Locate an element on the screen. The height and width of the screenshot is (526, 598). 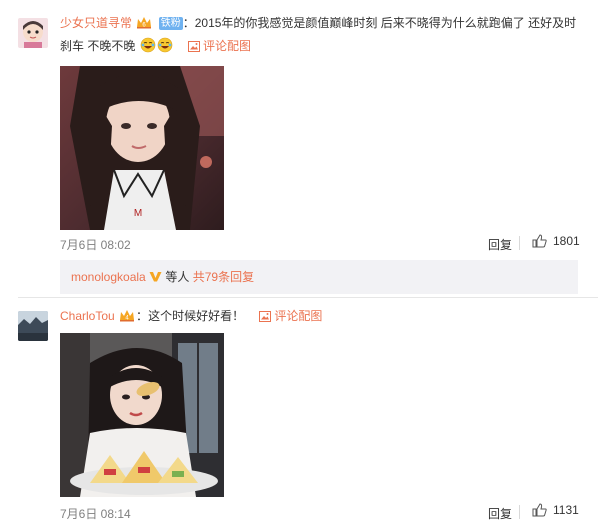
sub-reply-username: monologkoala is located at coordinates (108, 277).